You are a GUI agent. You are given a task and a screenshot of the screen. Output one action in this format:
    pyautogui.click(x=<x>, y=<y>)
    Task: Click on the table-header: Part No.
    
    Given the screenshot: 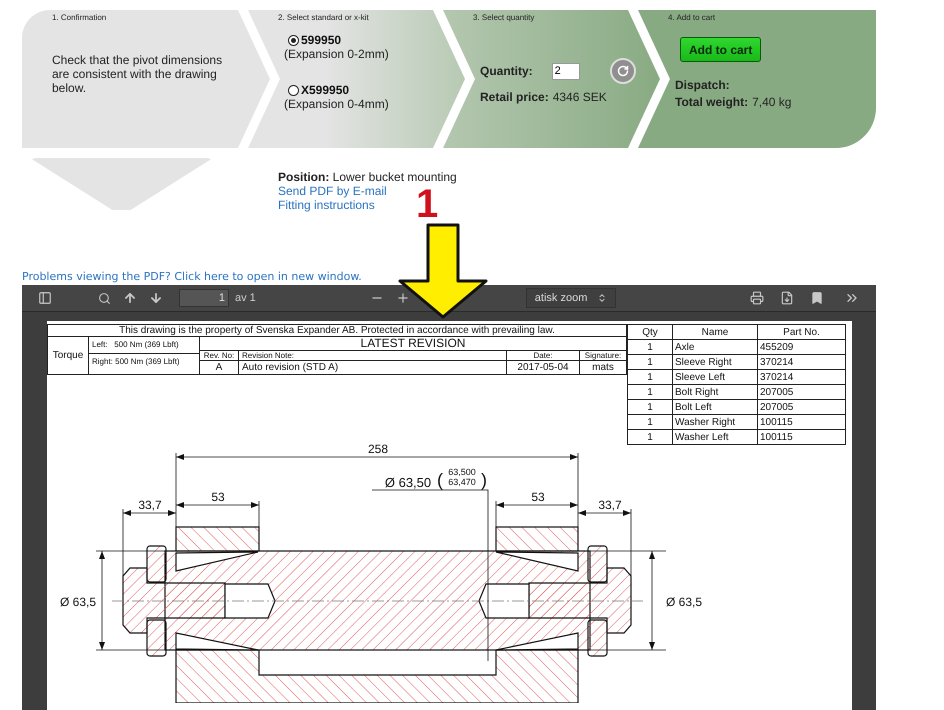 What is the action you would take?
    pyautogui.click(x=802, y=332)
    